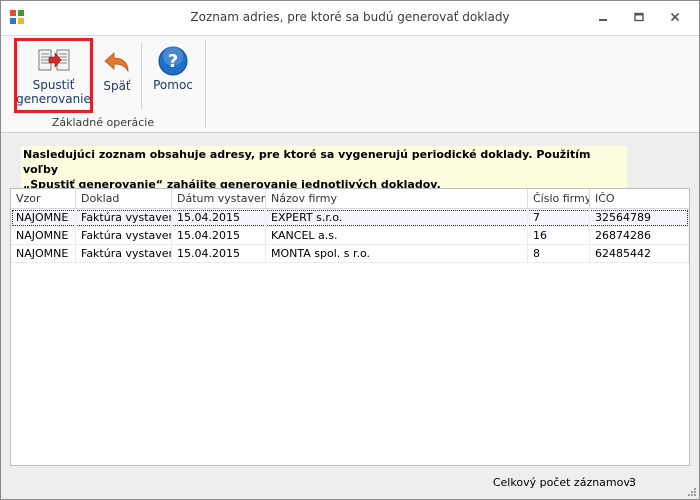 Image resolution: width=700 pixels, height=500 pixels. I want to click on status-bar: Celkový počet záznamov: 3, so click(350, 484).